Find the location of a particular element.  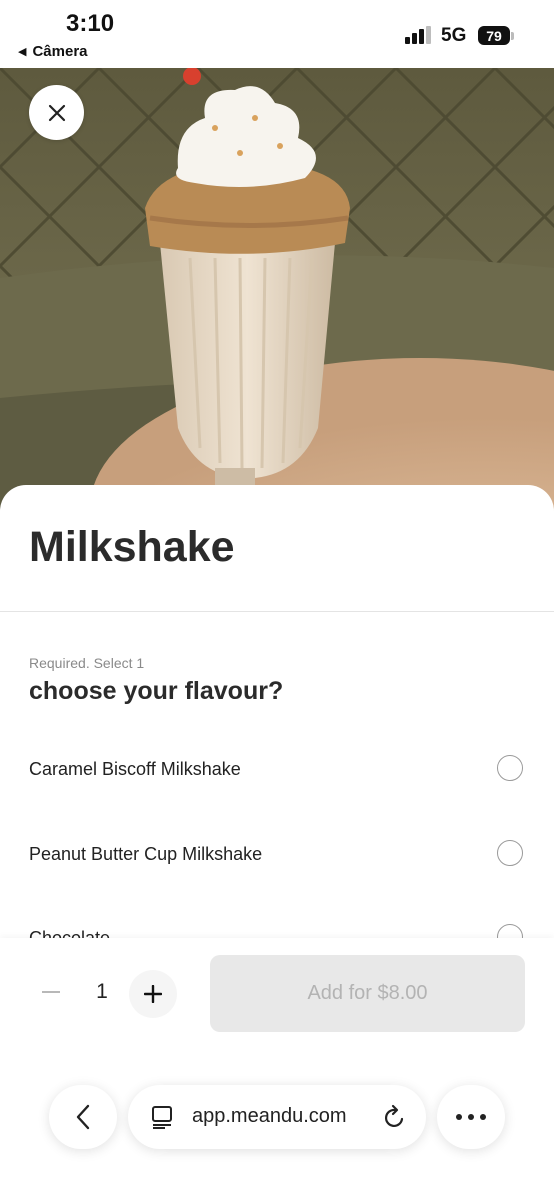

status-bar: 3:10 ◀ Câmera 5G 79 is located at coordinates (277, 34).